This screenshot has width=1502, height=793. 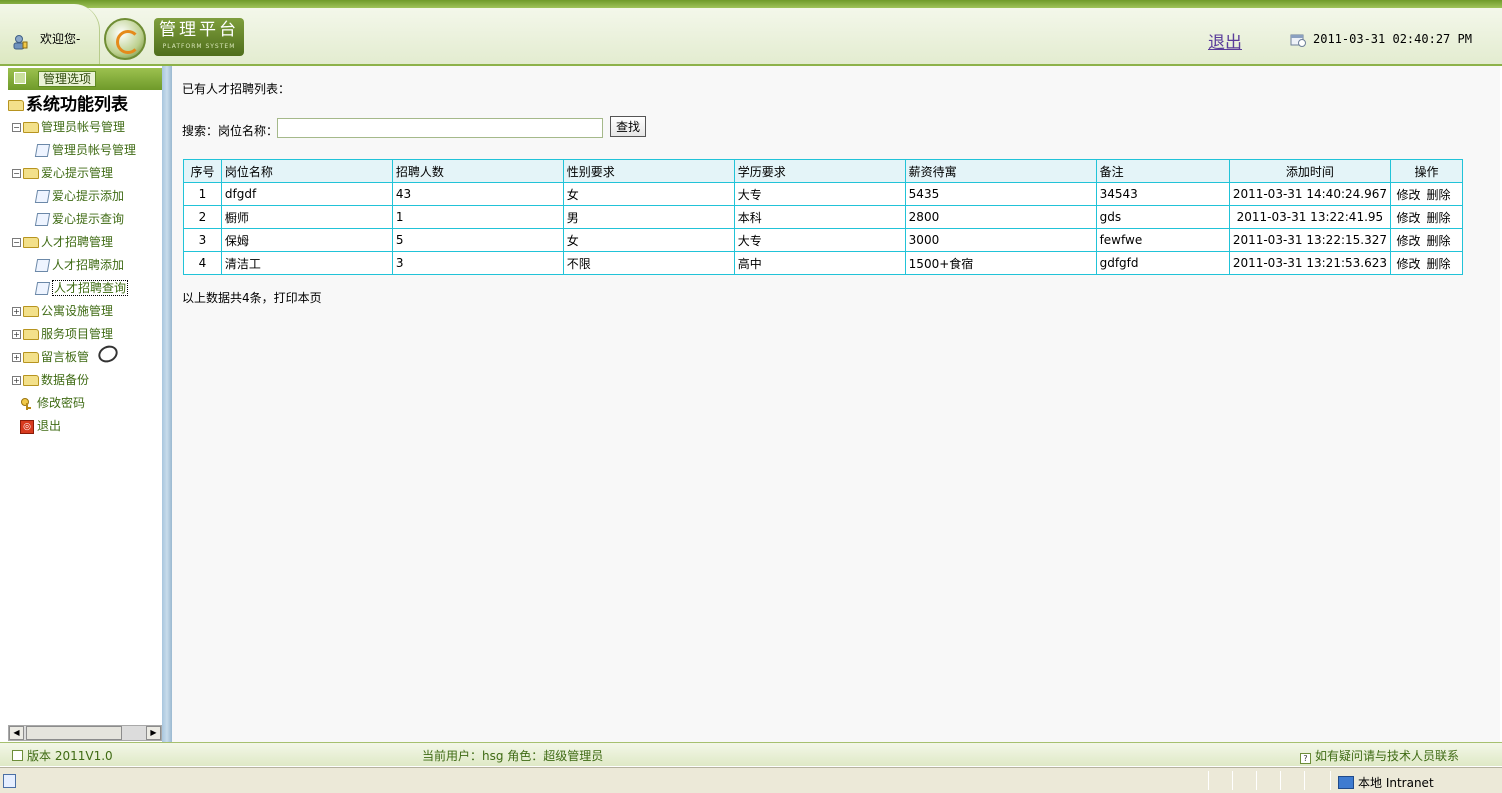 I want to click on cell-actions: 修改 删除, so click(x=1426, y=217).